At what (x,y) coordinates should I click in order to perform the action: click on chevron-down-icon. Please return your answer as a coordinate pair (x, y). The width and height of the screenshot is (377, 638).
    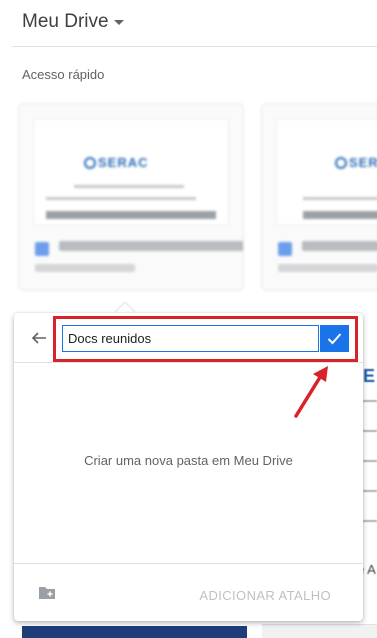
    Looking at the image, I should click on (119, 22).